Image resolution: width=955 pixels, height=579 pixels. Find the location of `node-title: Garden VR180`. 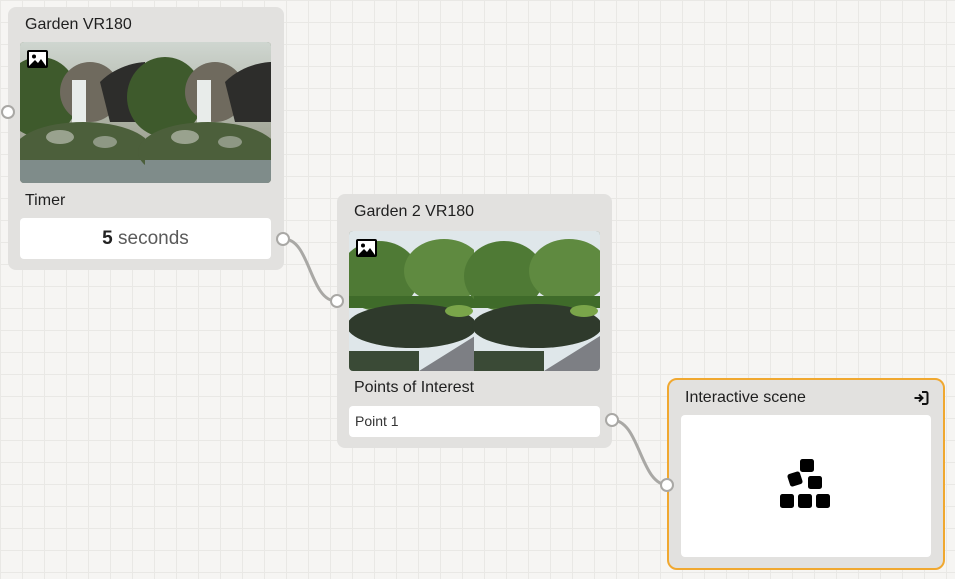

node-title: Garden VR180 is located at coordinates (78, 24).